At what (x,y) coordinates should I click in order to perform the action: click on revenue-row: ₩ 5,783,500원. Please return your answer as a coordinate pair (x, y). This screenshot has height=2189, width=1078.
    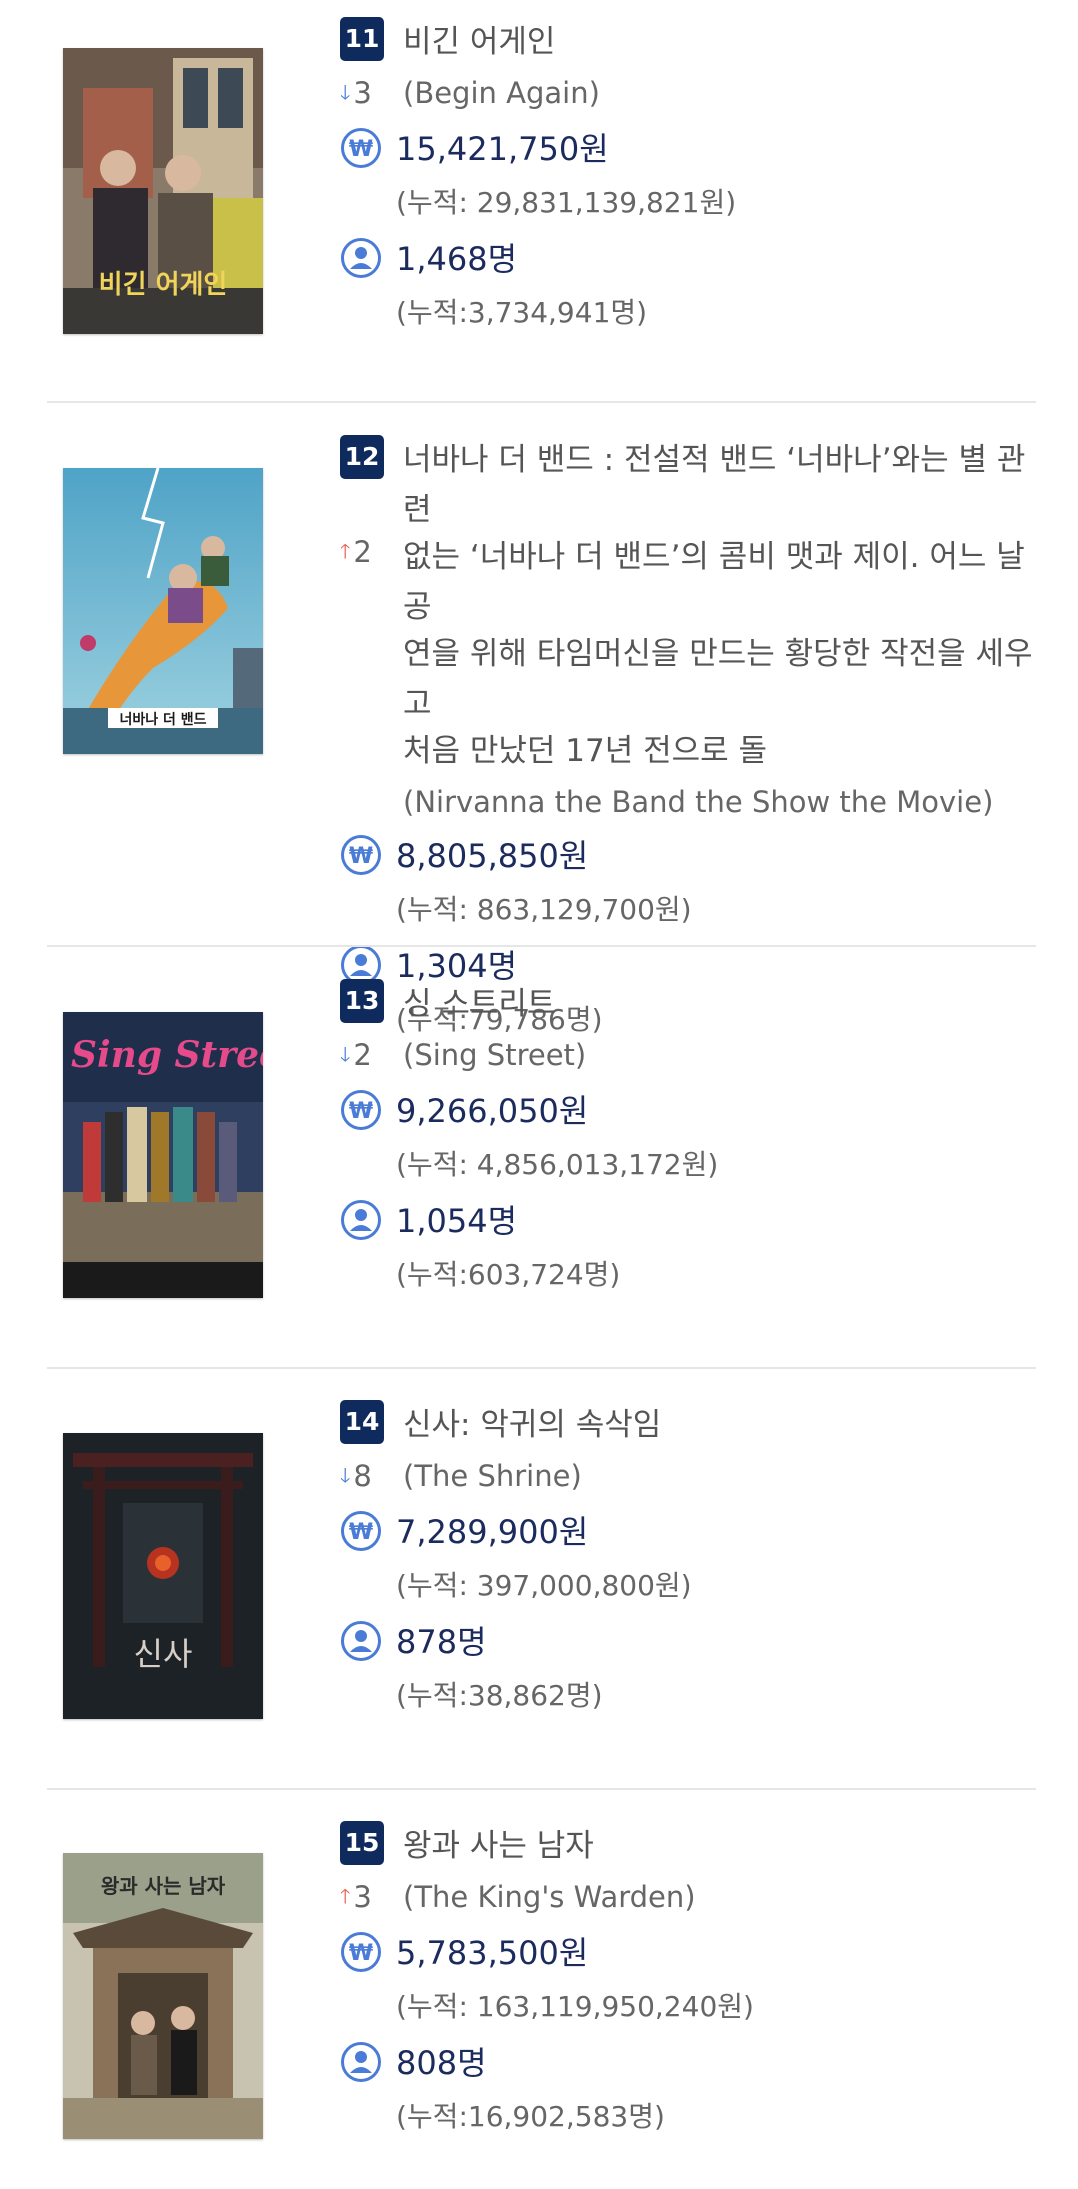
    Looking at the image, I should click on (688, 1953).